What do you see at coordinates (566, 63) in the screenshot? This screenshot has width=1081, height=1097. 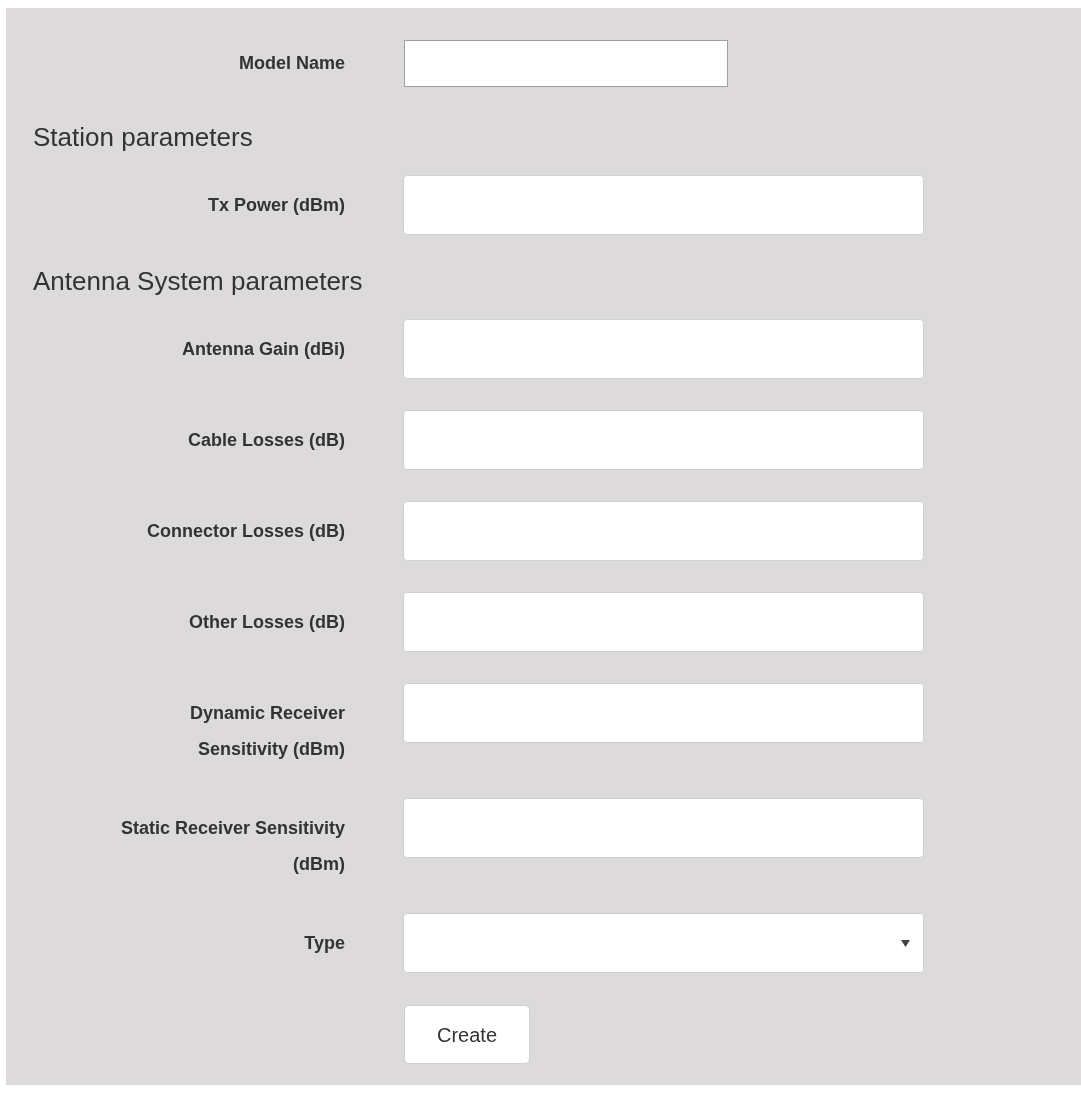 I see `model-name-field` at bounding box center [566, 63].